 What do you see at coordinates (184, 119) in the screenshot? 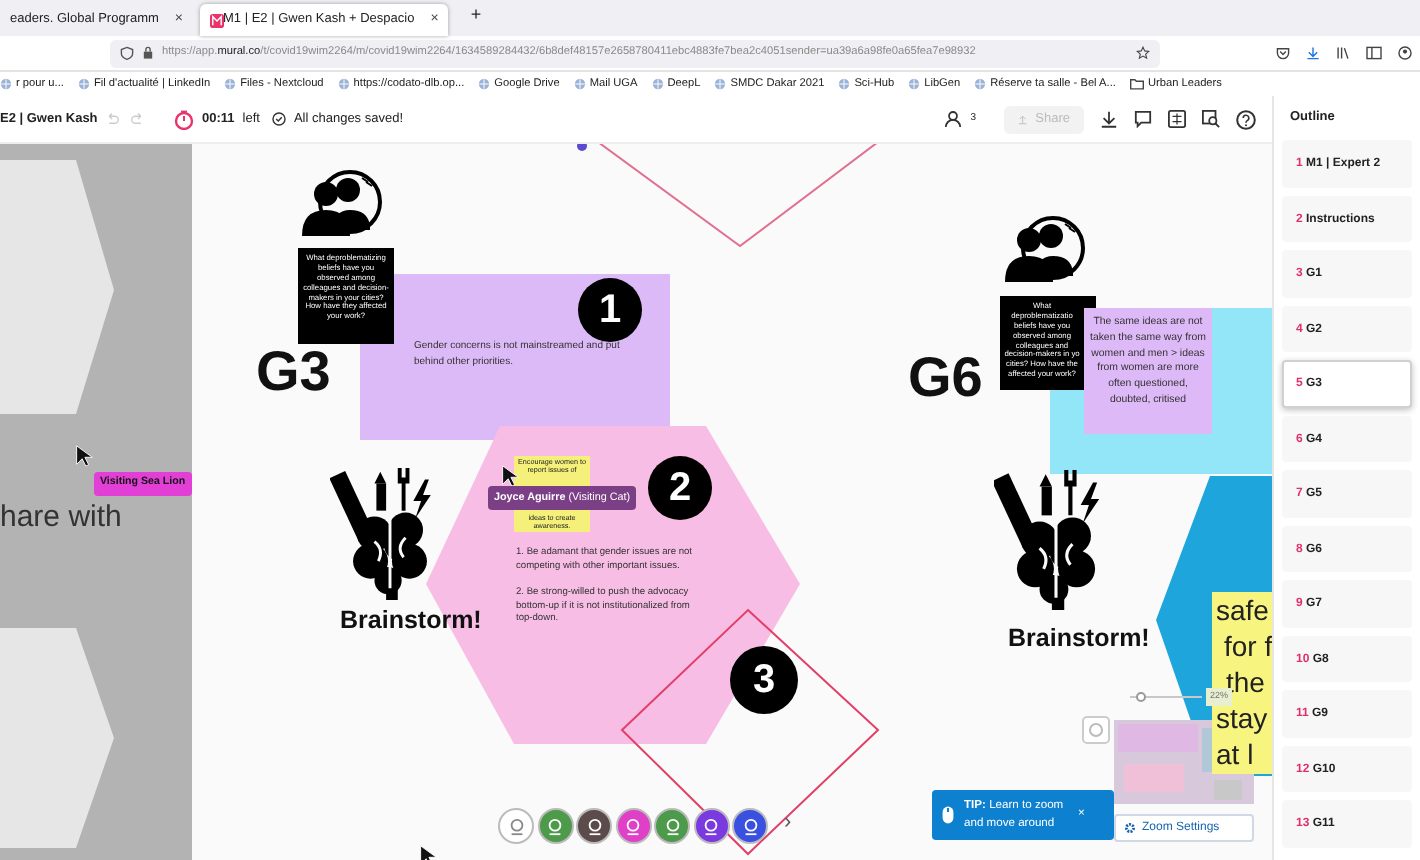
I see `timer-icon` at bounding box center [184, 119].